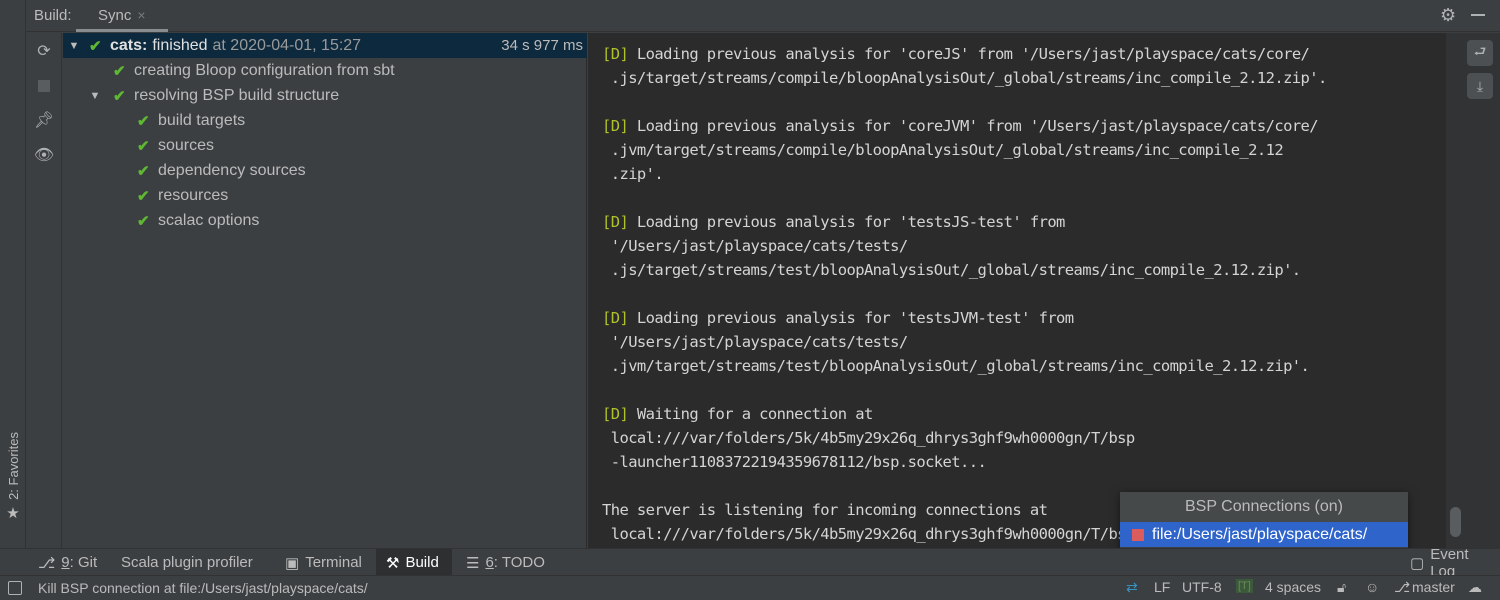  What do you see at coordinates (13, 274) in the screenshot?
I see `left-tool-strip: 2: Favorites ★` at bounding box center [13, 274].